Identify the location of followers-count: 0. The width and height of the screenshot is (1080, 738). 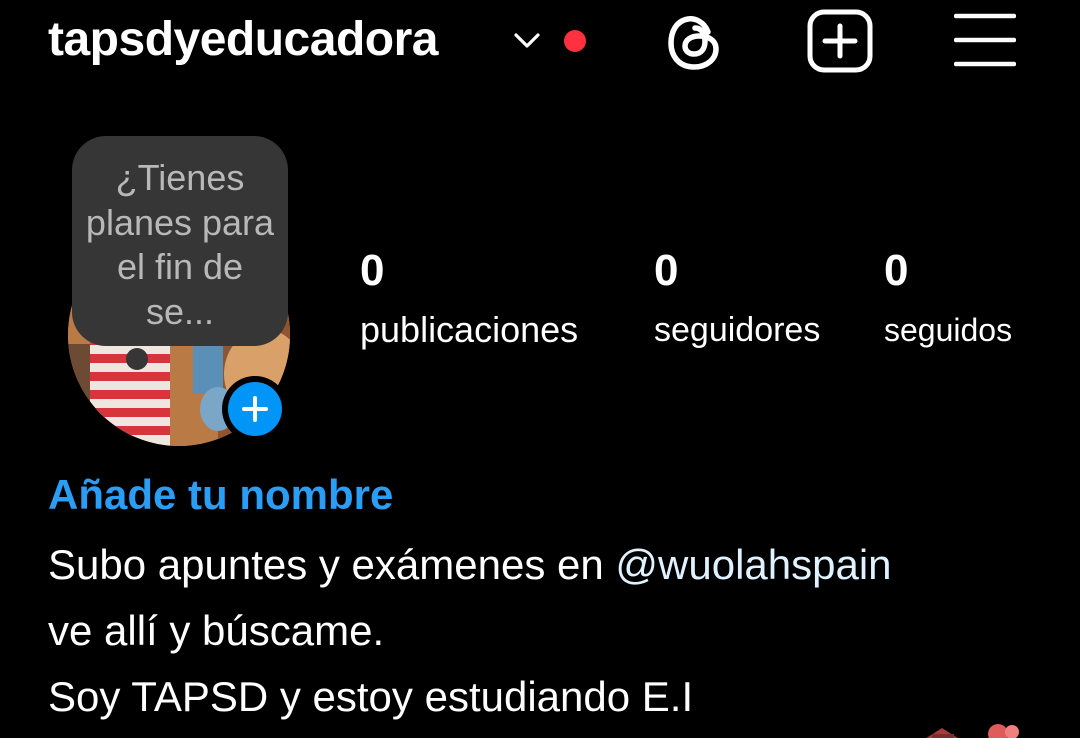
(666, 270).